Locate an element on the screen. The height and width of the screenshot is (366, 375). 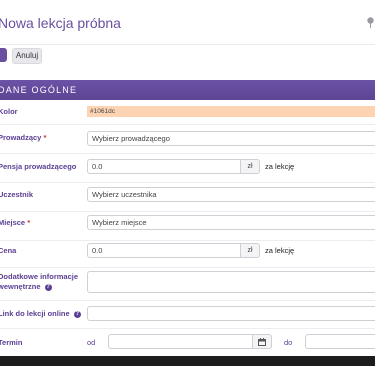
term-from-label: od is located at coordinates (91, 342).